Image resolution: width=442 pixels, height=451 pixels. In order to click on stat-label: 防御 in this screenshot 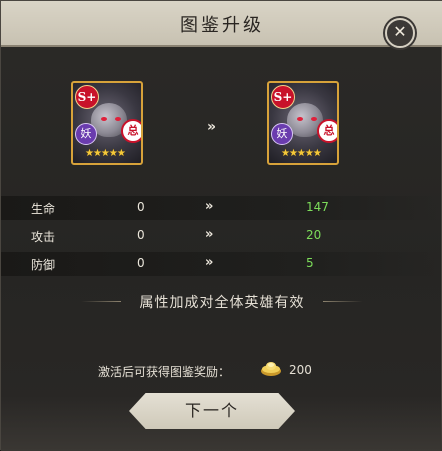, I will do `click(43, 265)`.